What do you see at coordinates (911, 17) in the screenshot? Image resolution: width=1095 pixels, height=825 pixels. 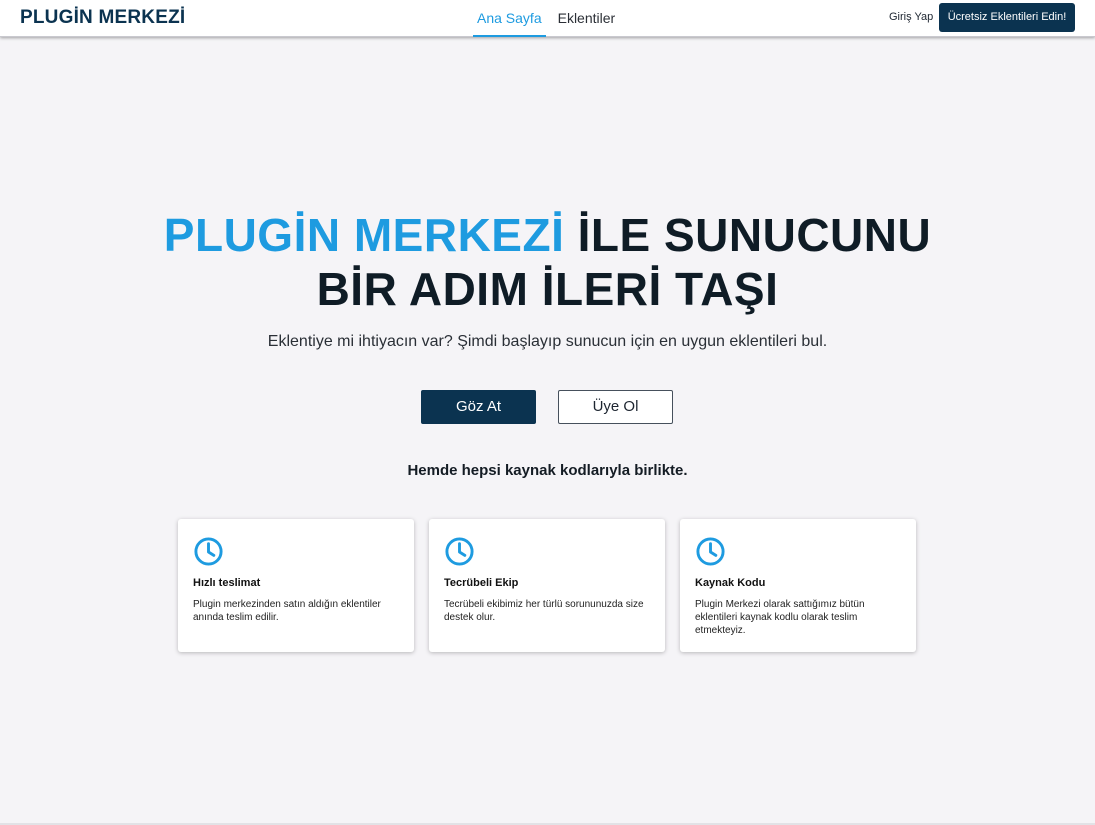 I see `login-link: Giriş Yap` at bounding box center [911, 17].